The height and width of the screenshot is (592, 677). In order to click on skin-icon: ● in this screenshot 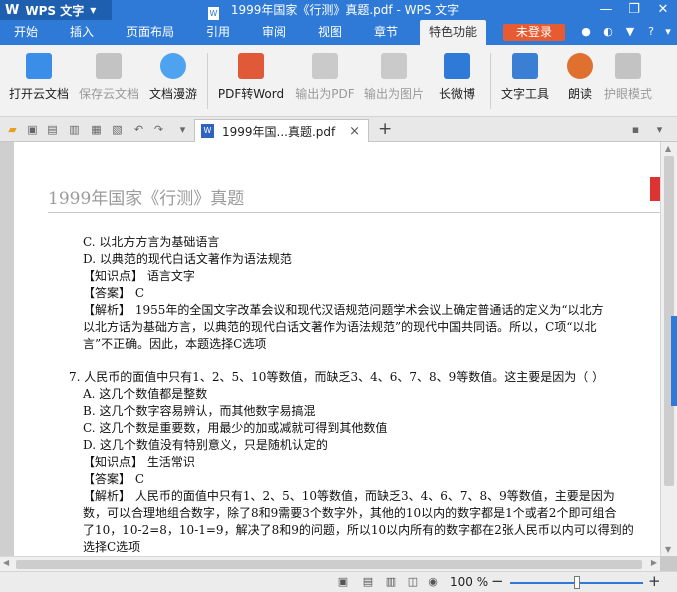, I will do `click(586, 32)`.